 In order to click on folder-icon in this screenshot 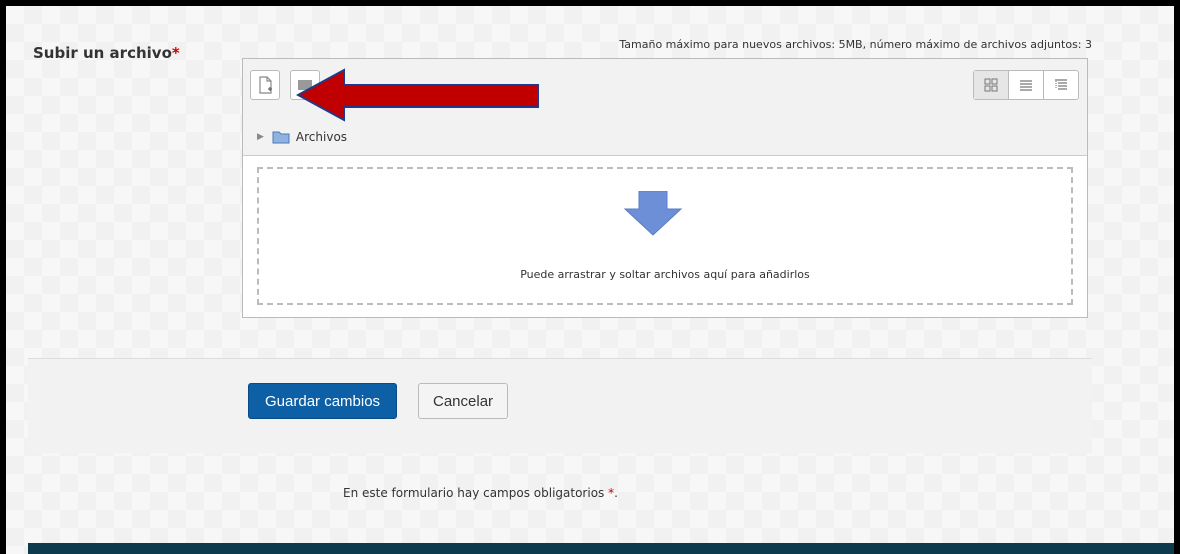, I will do `click(281, 137)`.